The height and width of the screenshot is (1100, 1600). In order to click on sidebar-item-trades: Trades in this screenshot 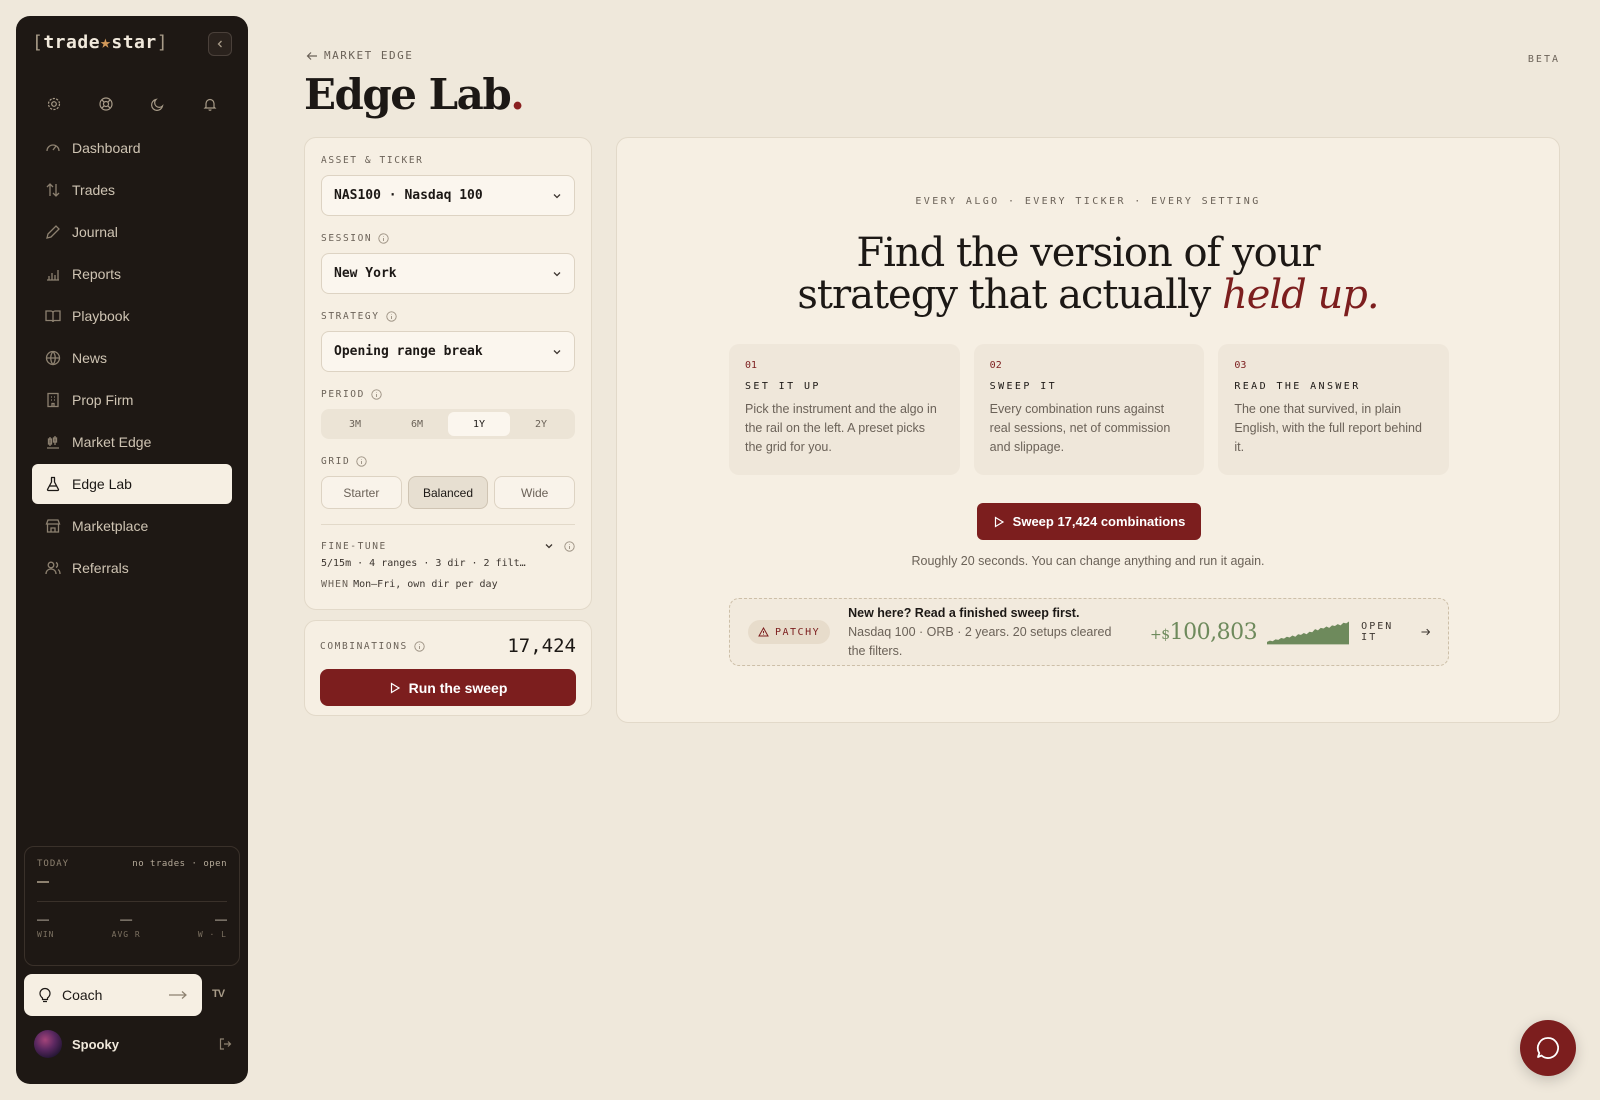, I will do `click(132, 190)`.